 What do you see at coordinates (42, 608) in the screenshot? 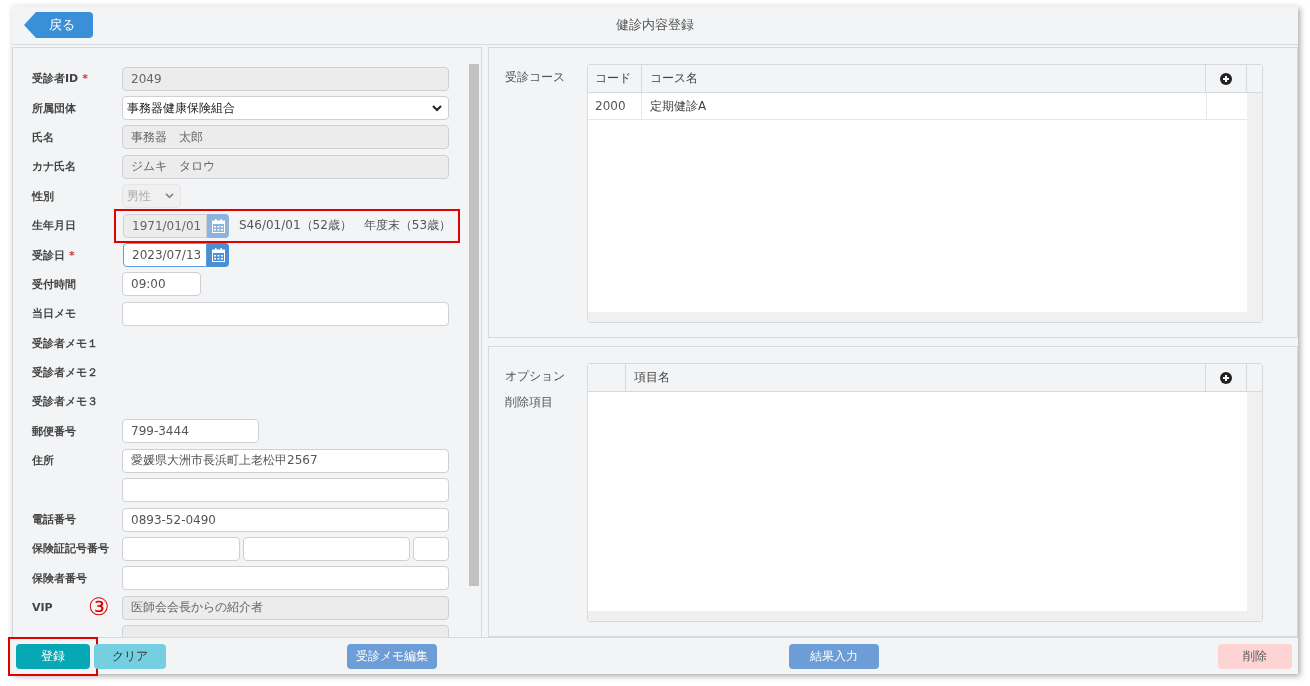
I see `field-label: VIP` at bounding box center [42, 608].